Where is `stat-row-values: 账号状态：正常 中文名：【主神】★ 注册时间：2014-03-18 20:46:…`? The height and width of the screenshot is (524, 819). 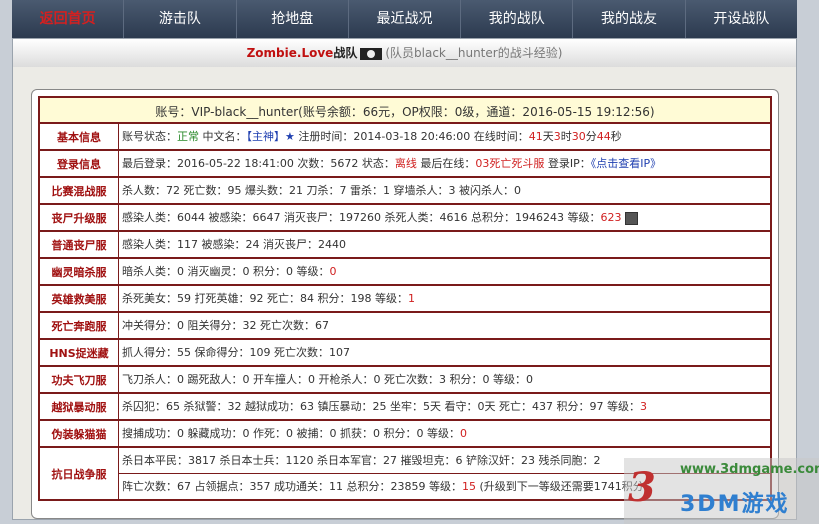 stat-row-values: 账号状态：正常 中文名：【主神】★ 注册时间：2014-03-18 20:46:… is located at coordinates (444, 136).